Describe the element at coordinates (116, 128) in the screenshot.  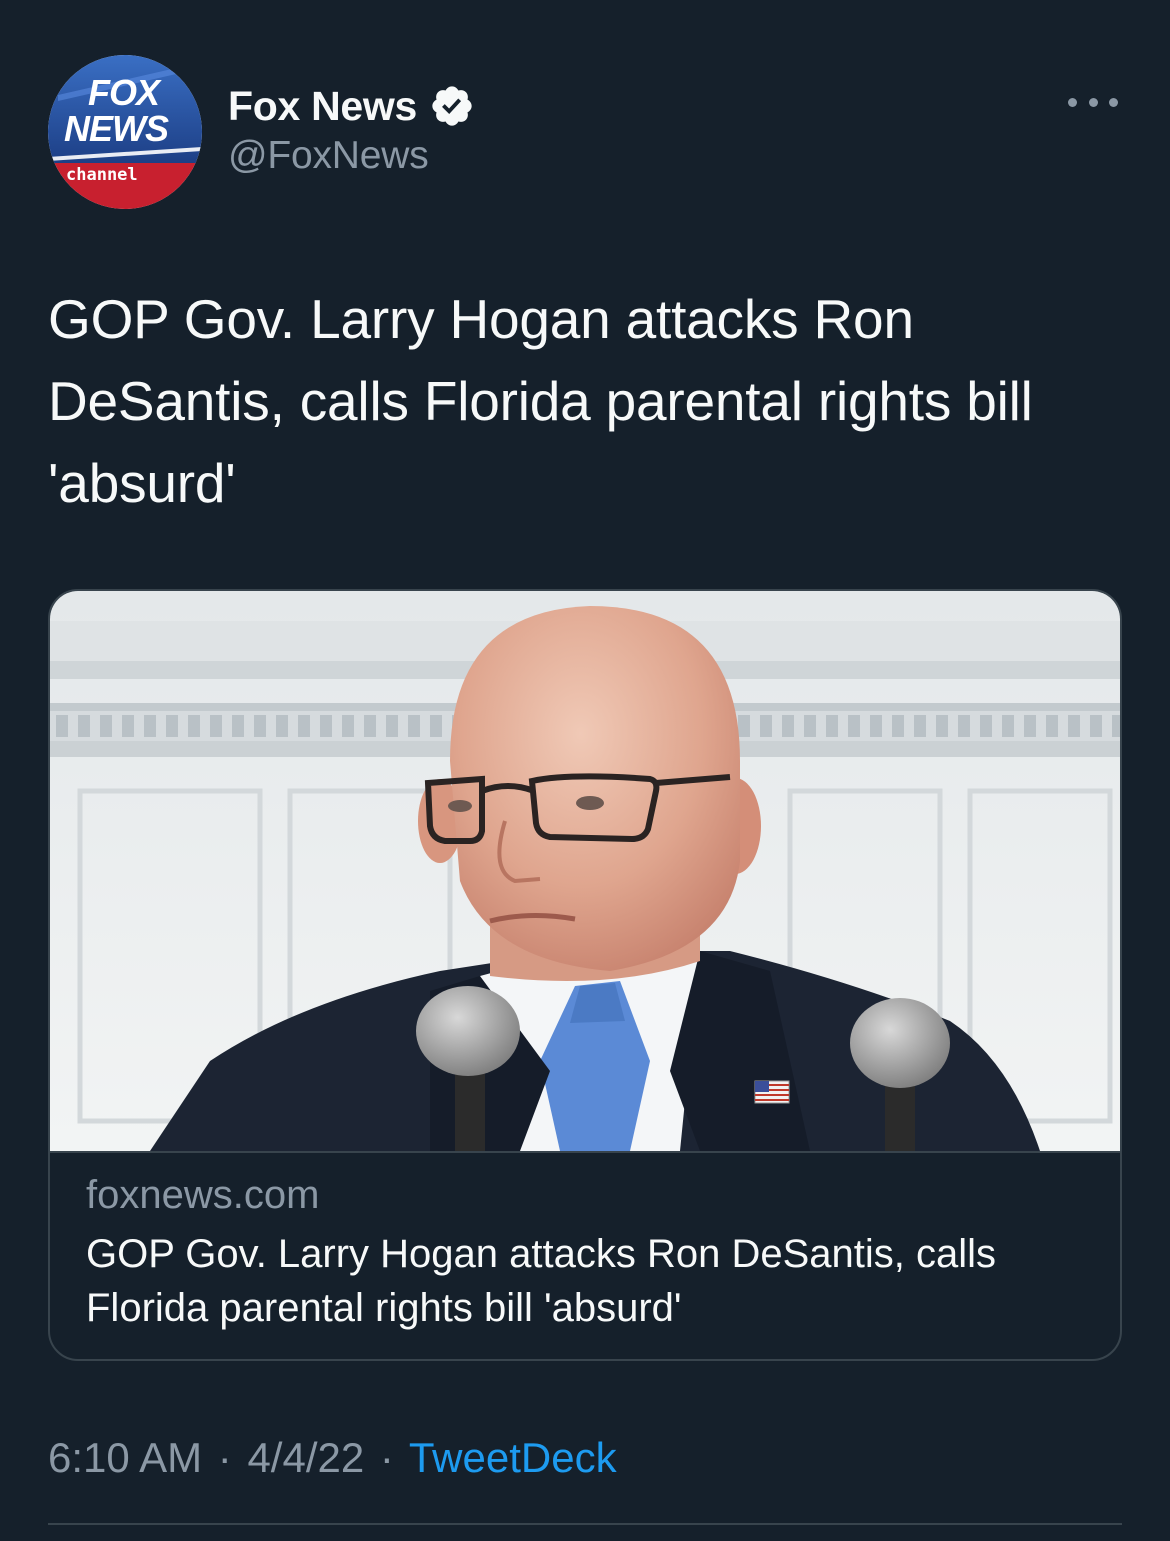
I see `avatar-logo-line2: NEWS` at that location.